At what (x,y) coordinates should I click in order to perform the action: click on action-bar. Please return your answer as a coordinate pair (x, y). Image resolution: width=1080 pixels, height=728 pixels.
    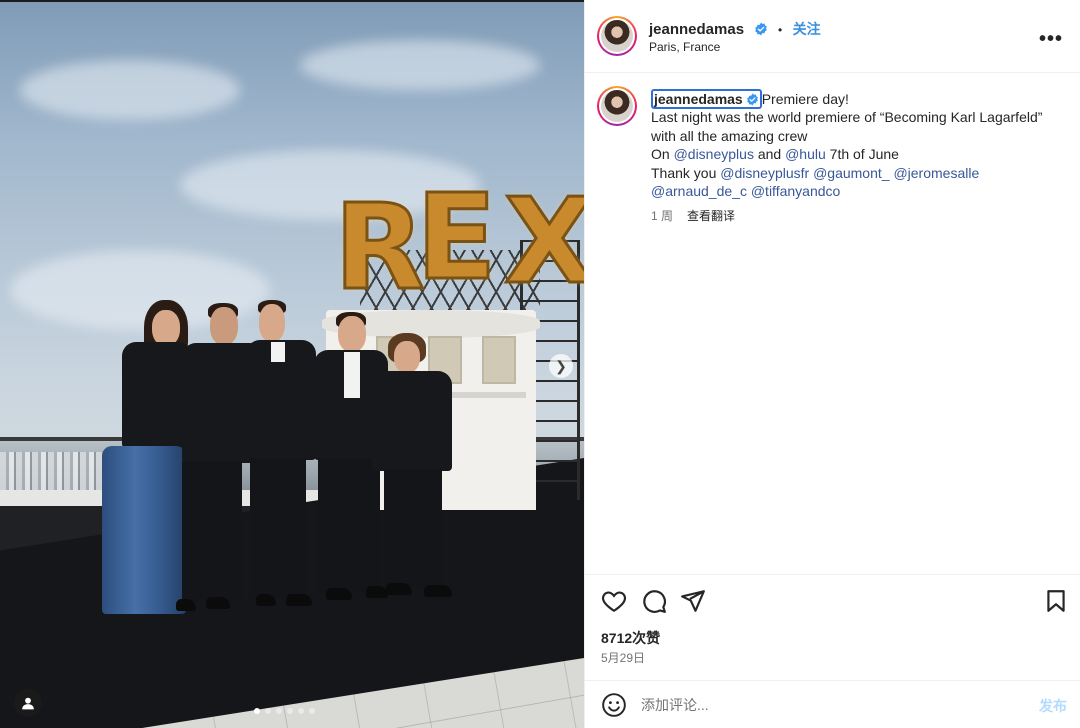
    Looking at the image, I should click on (832, 600).